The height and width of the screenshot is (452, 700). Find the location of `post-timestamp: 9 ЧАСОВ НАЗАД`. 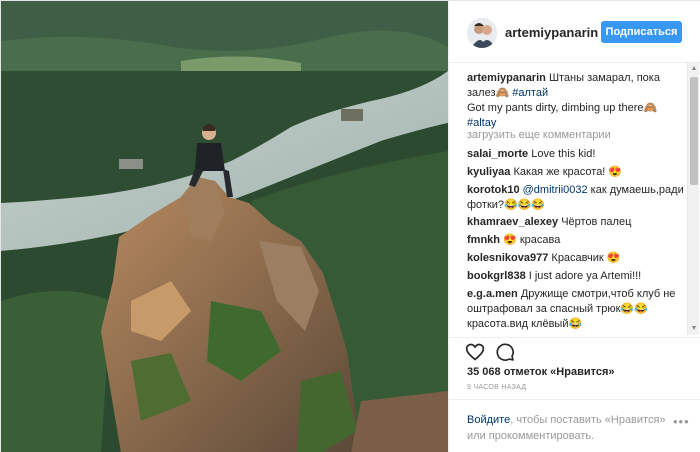

post-timestamp: 9 ЧАСОВ НАЗАД is located at coordinates (497, 387).